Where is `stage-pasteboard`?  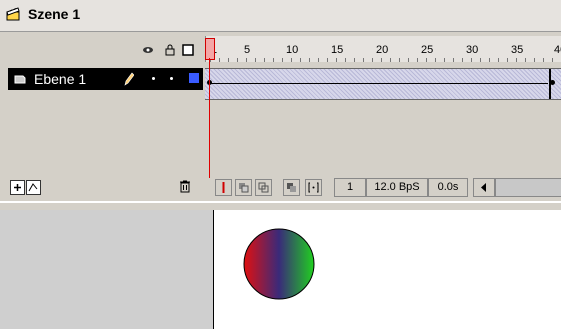 stage-pasteboard is located at coordinates (107, 269).